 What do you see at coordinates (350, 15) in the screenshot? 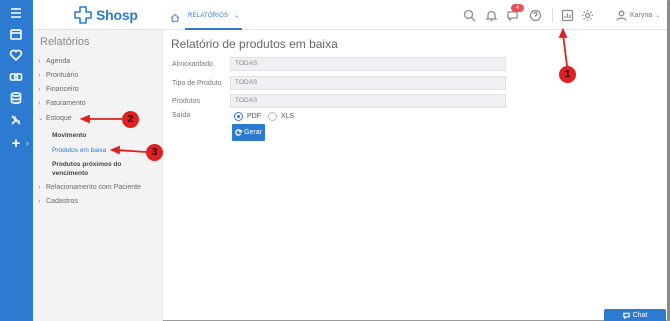
I see `top-header: Shosp RELATÓRIOS ⌄ 4 Karyna ⌄` at bounding box center [350, 15].